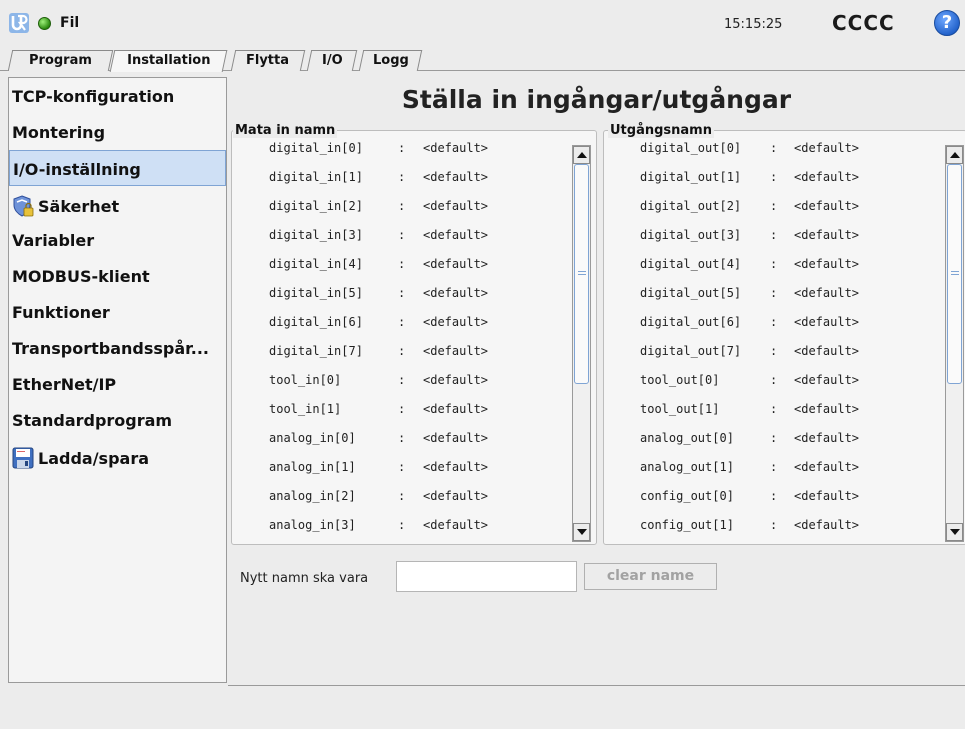  What do you see at coordinates (312, 438) in the screenshot?
I see `io-signal-name: analog_in[0]` at bounding box center [312, 438].